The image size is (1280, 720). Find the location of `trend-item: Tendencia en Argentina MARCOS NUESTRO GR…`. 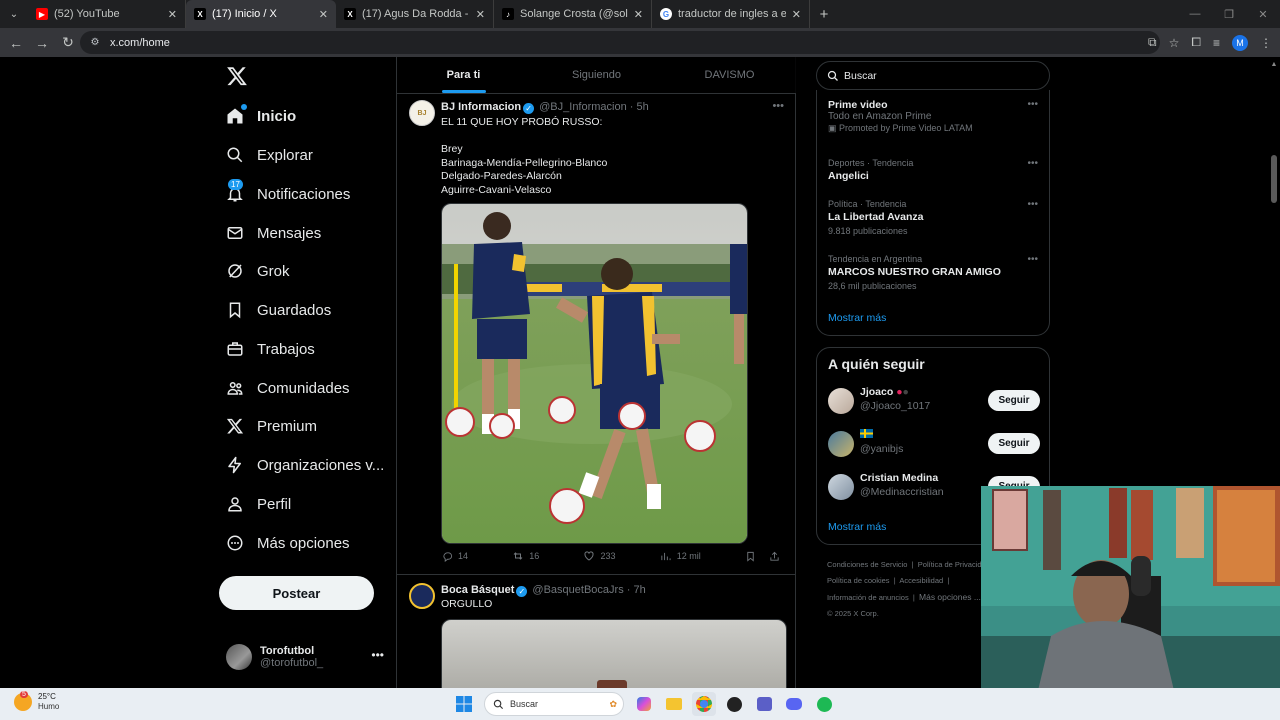

trend-item: Tendencia en Argentina MARCOS NUESTRO GR… is located at coordinates (933, 272).